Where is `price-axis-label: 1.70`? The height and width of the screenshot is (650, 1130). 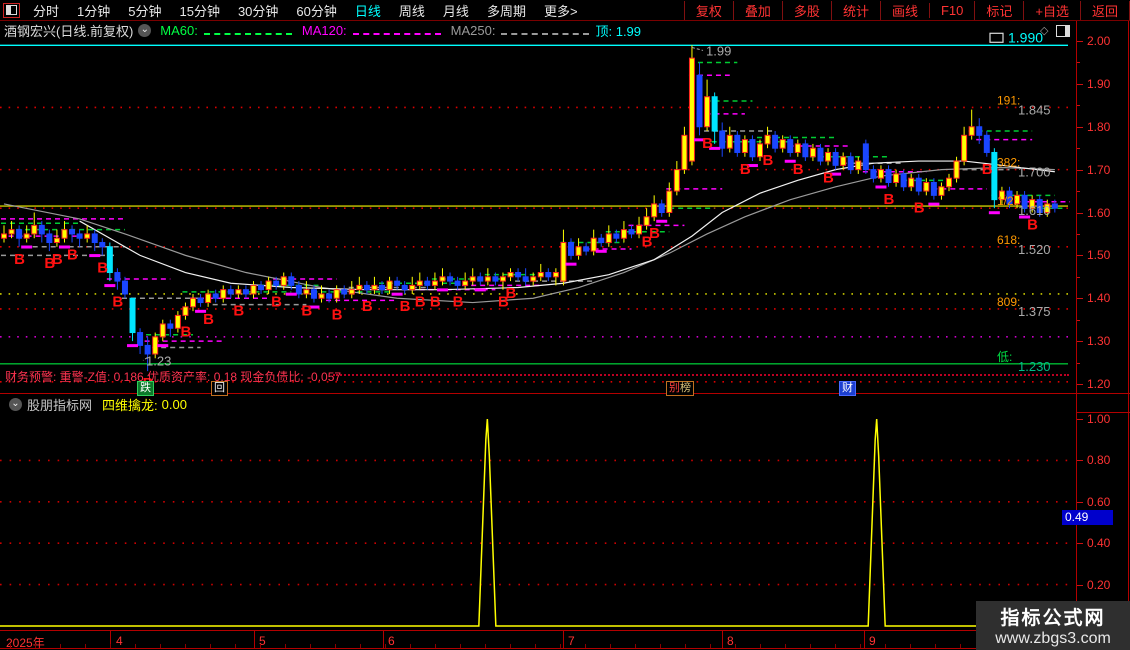
price-axis-label: 1.70 is located at coordinates (1099, 169).